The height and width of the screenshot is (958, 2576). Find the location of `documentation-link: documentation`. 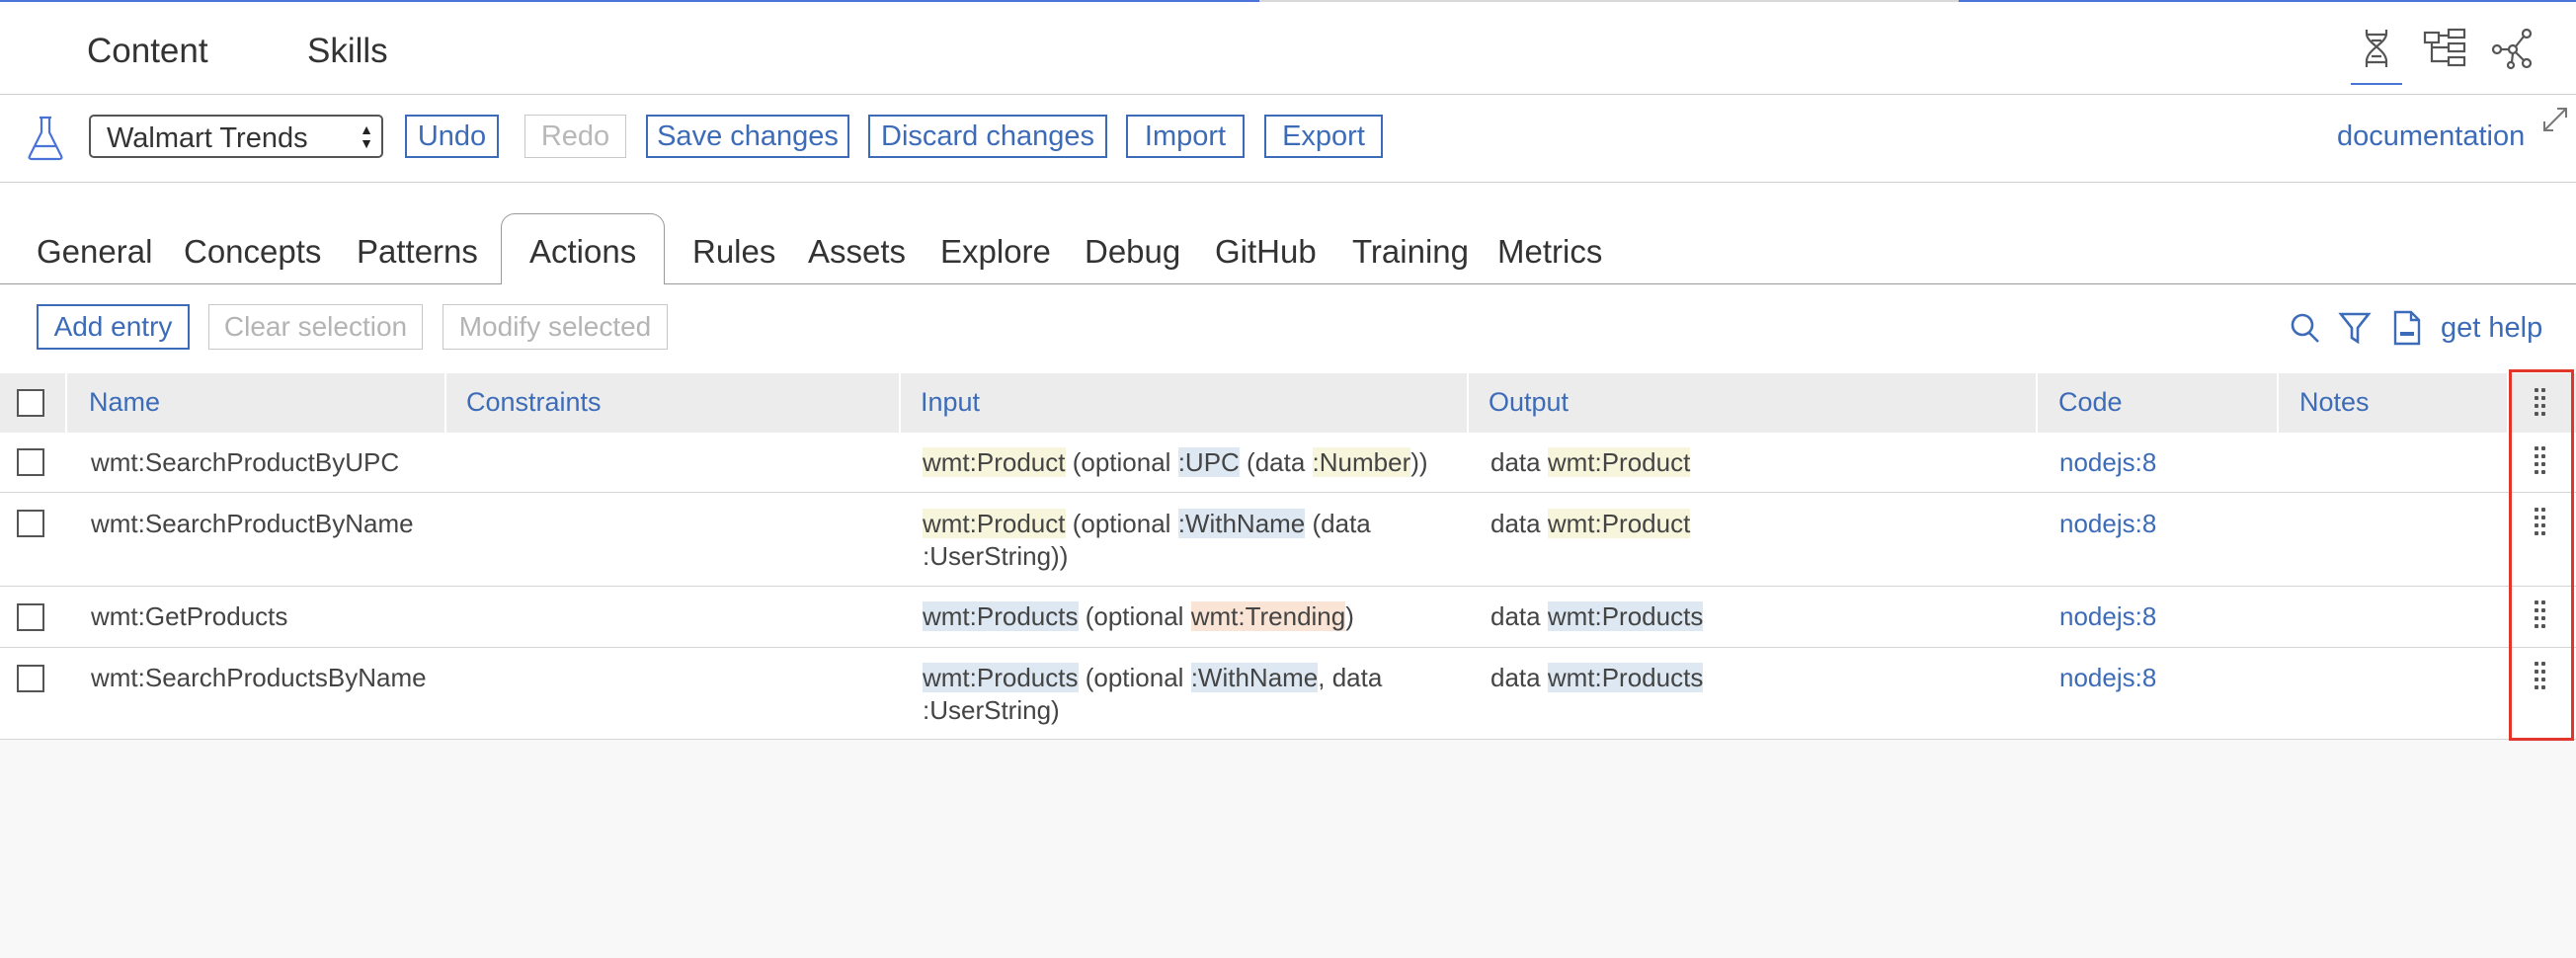

documentation-link: documentation is located at coordinates (2431, 136).